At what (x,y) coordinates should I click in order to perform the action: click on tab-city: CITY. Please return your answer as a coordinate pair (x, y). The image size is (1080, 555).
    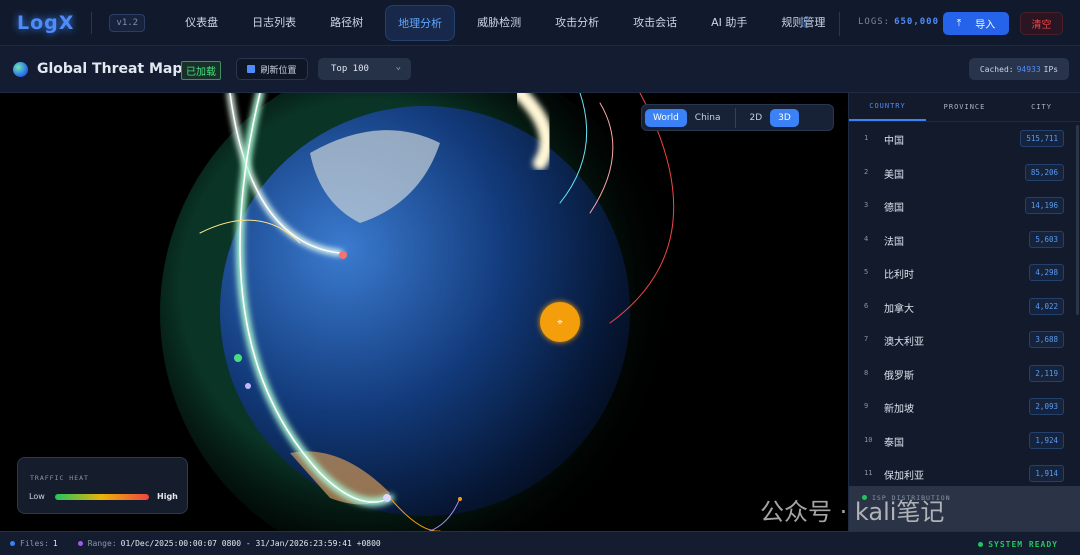
    Looking at the image, I should click on (1041, 107).